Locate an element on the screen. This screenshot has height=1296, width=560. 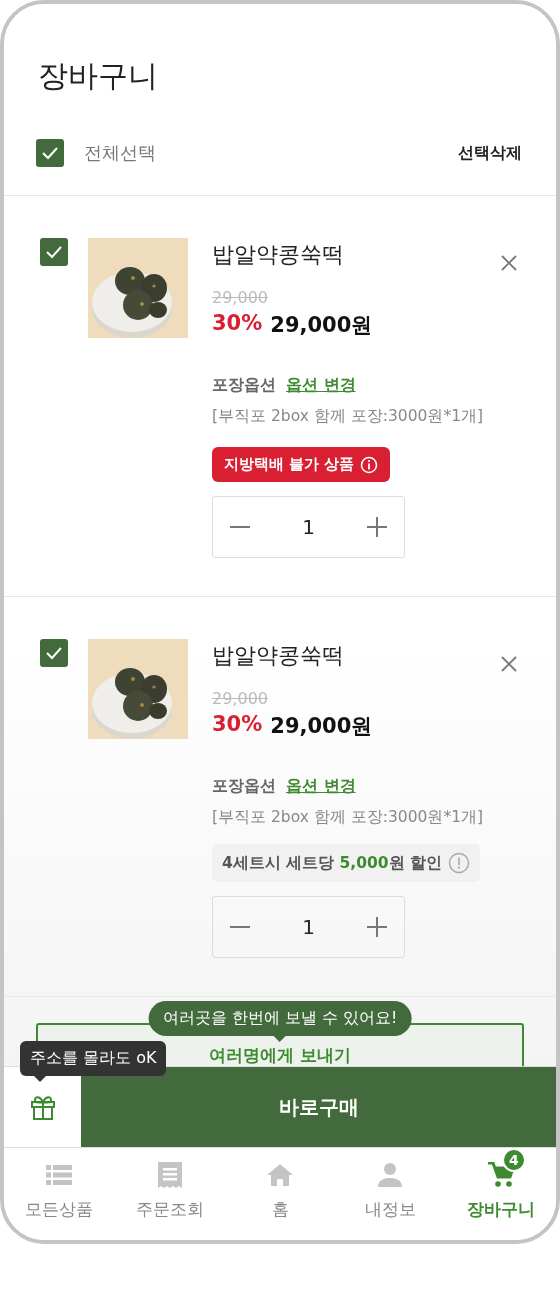
delete-selected-button: 선택삭제 is located at coordinates (490, 153).